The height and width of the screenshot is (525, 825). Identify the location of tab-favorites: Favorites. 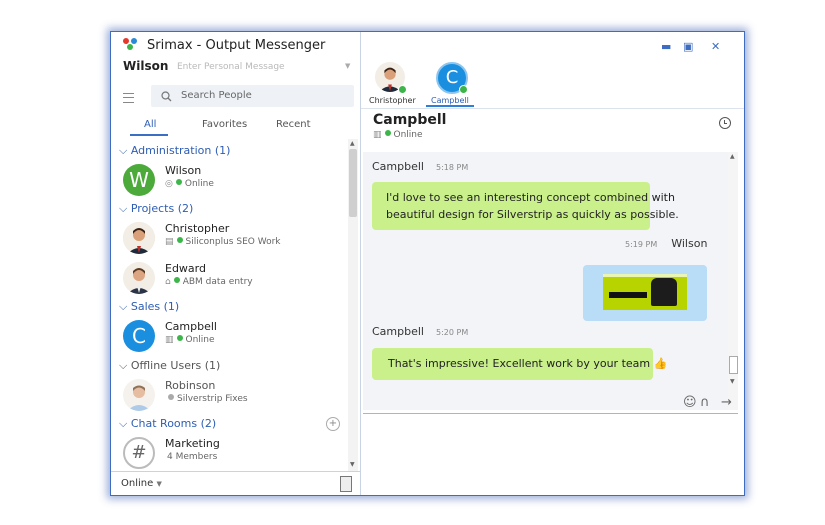
(224, 124).